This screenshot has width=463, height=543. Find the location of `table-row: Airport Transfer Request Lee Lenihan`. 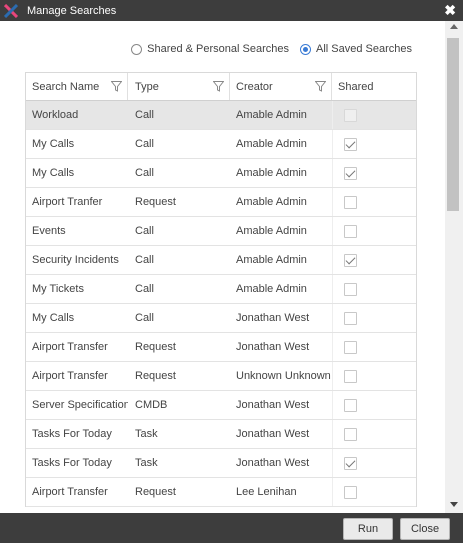

table-row: Airport Transfer Request Lee Lenihan is located at coordinates (221, 492).